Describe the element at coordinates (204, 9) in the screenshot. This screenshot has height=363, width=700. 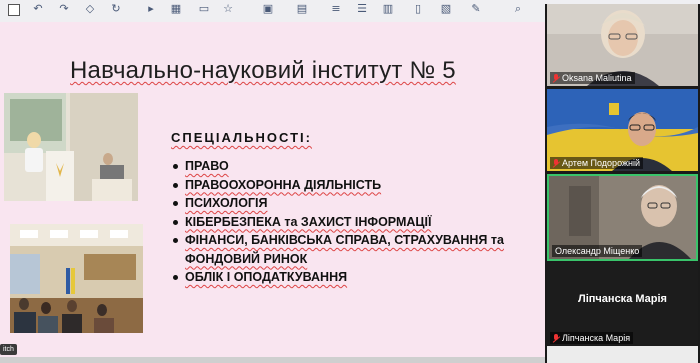
I see `comment-icon: ▭` at that location.